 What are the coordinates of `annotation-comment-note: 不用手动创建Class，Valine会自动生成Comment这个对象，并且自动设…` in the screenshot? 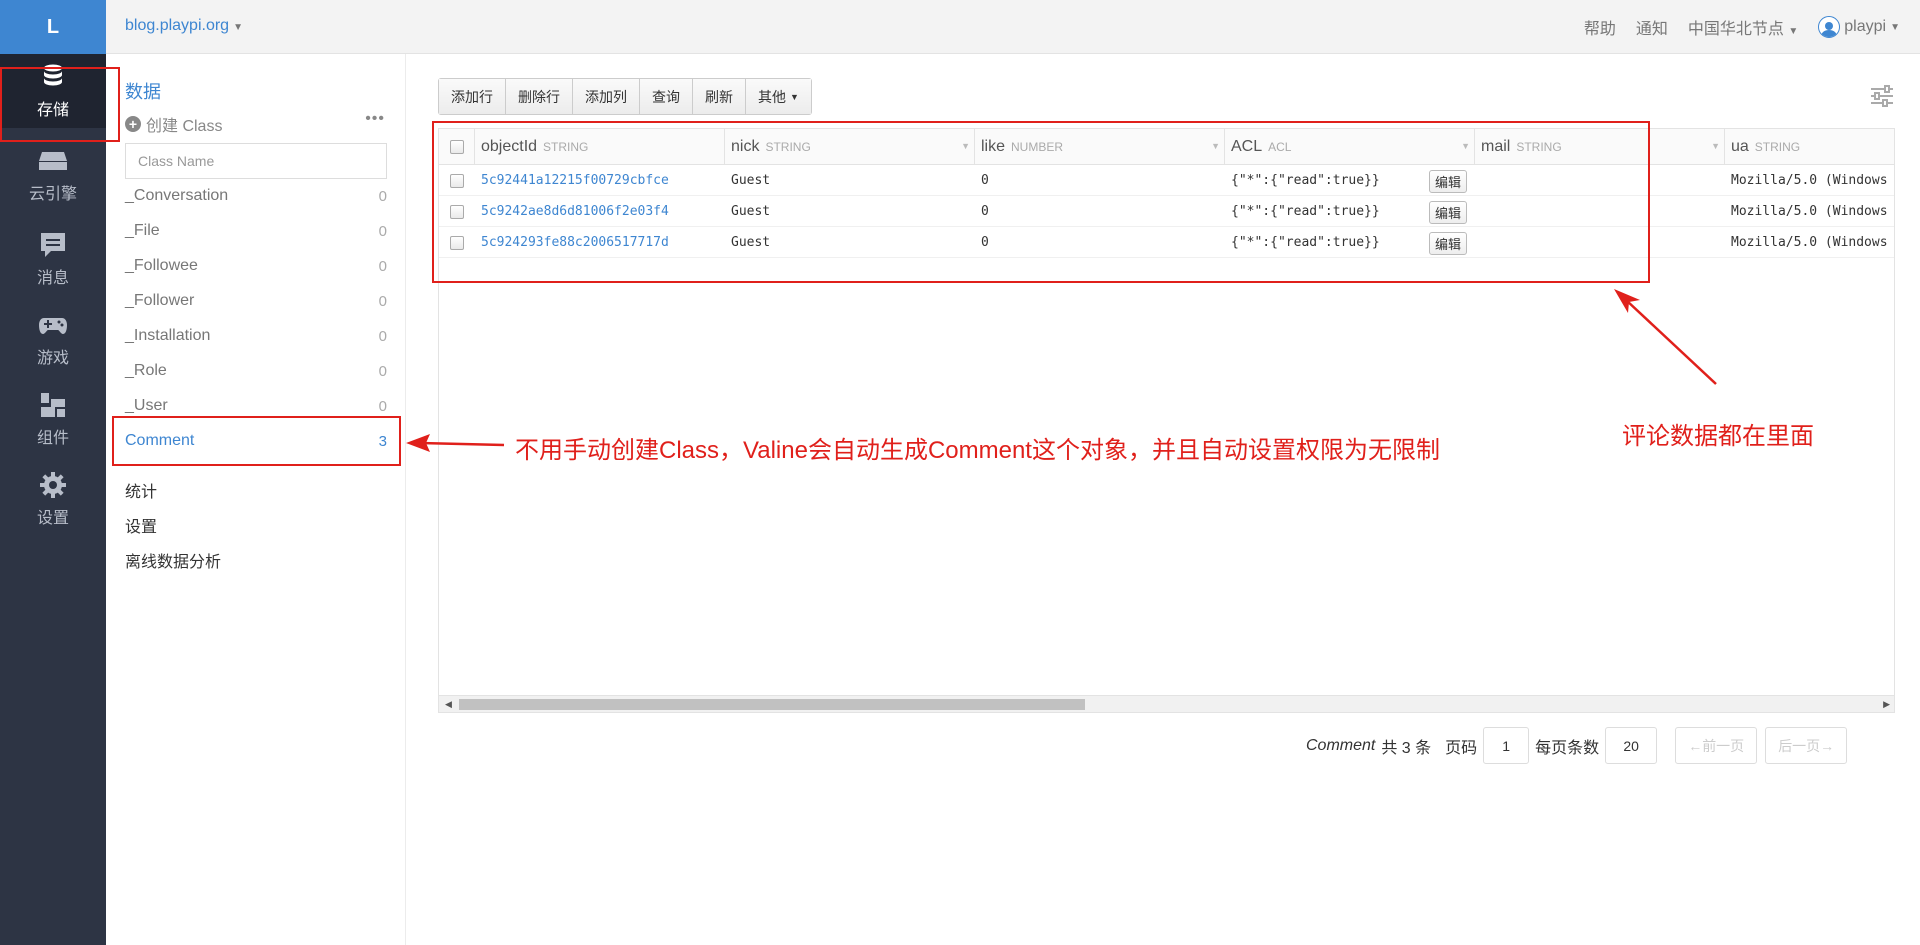 It's located at (977, 450).